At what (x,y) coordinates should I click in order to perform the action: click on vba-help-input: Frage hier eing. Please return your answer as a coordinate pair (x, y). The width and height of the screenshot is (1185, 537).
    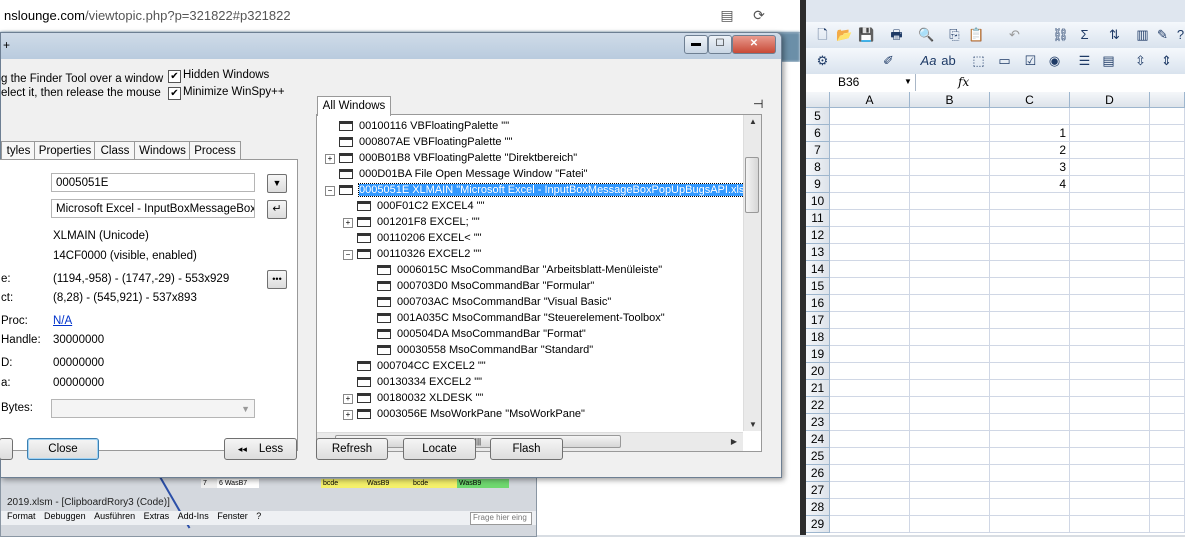
    Looking at the image, I should click on (501, 518).